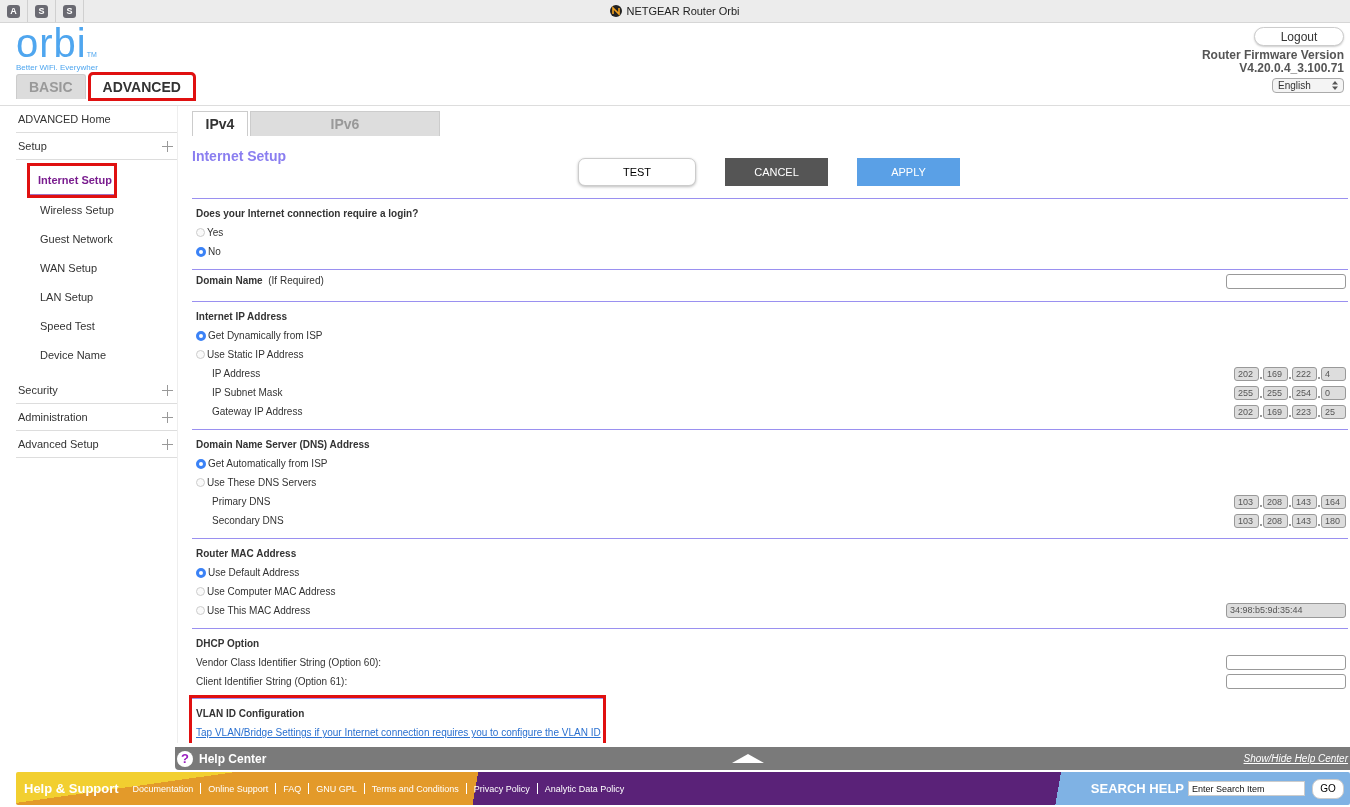 This screenshot has height=807, width=1350. What do you see at coordinates (683, 11) in the screenshot?
I see `window-title: NETGEAR Router Orbi` at bounding box center [683, 11].